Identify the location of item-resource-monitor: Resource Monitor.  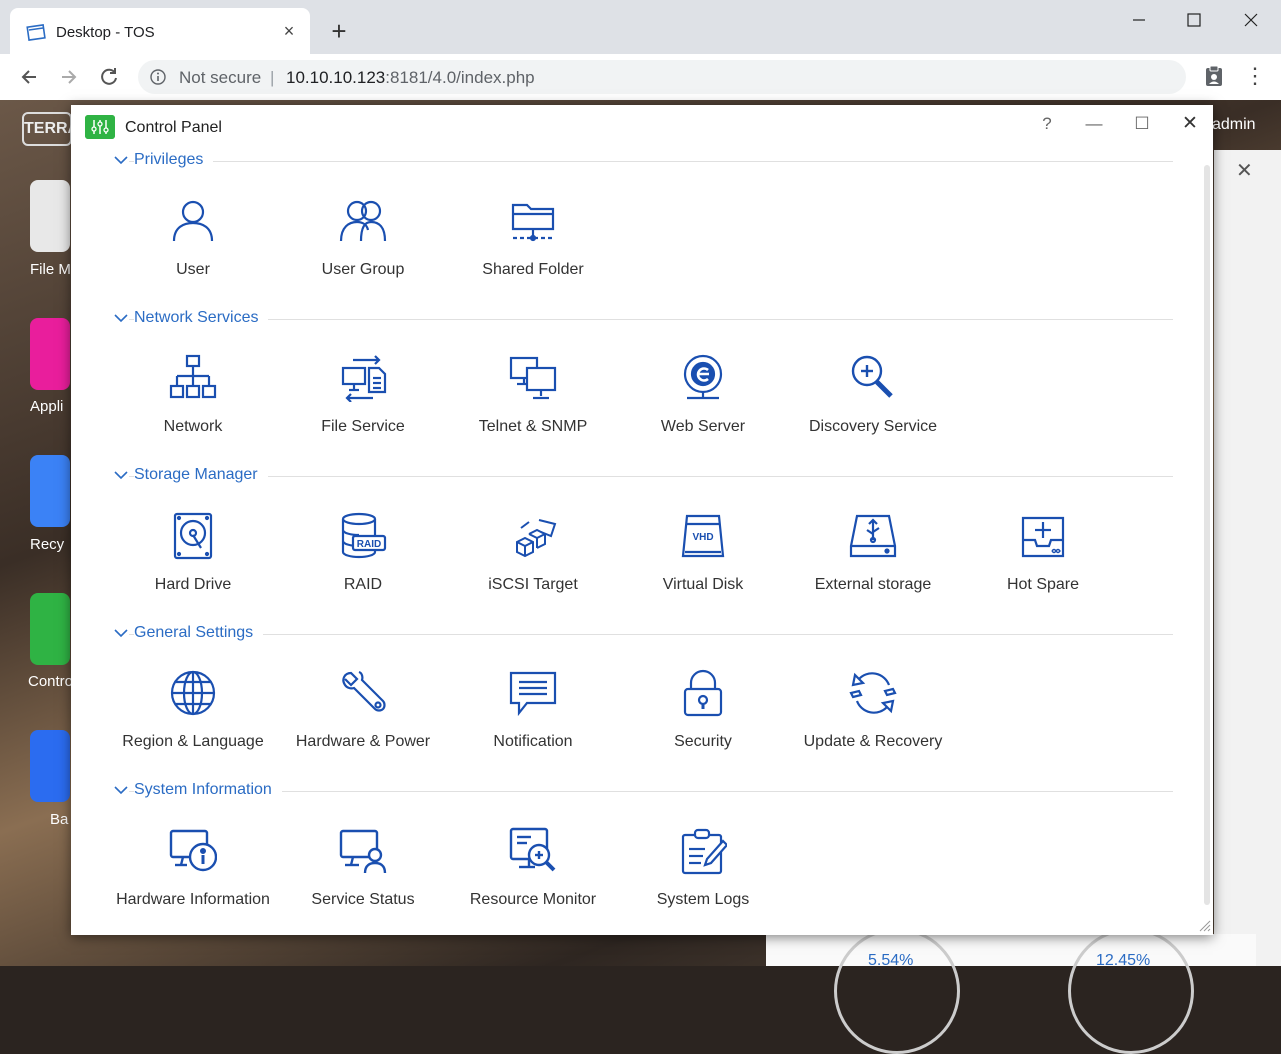
(533, 872).